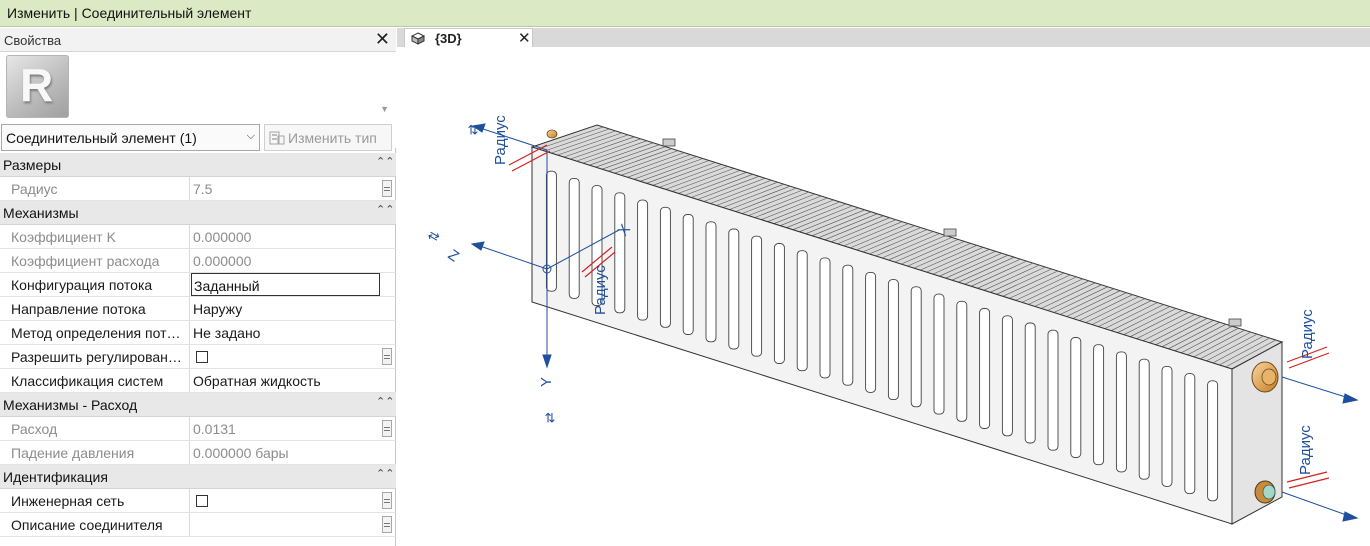  What do you see at coordinates (198, 477) in the screenshot?
I see `section-header: Идентификация ⌃⌃` at bounding box center [198, 477].